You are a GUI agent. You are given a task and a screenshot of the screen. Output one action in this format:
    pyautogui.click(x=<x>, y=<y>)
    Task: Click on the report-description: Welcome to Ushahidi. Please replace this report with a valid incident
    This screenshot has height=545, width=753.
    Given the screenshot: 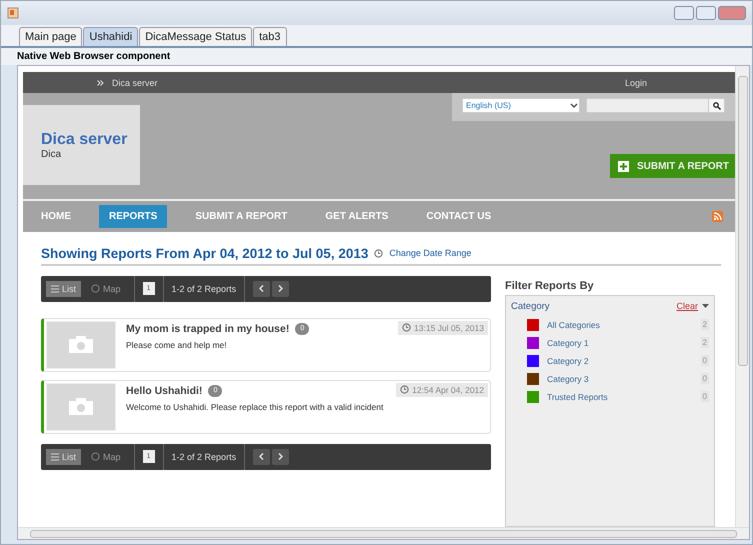 What is the action you would take?
    pyautogui.click(x=255, y=407)
    